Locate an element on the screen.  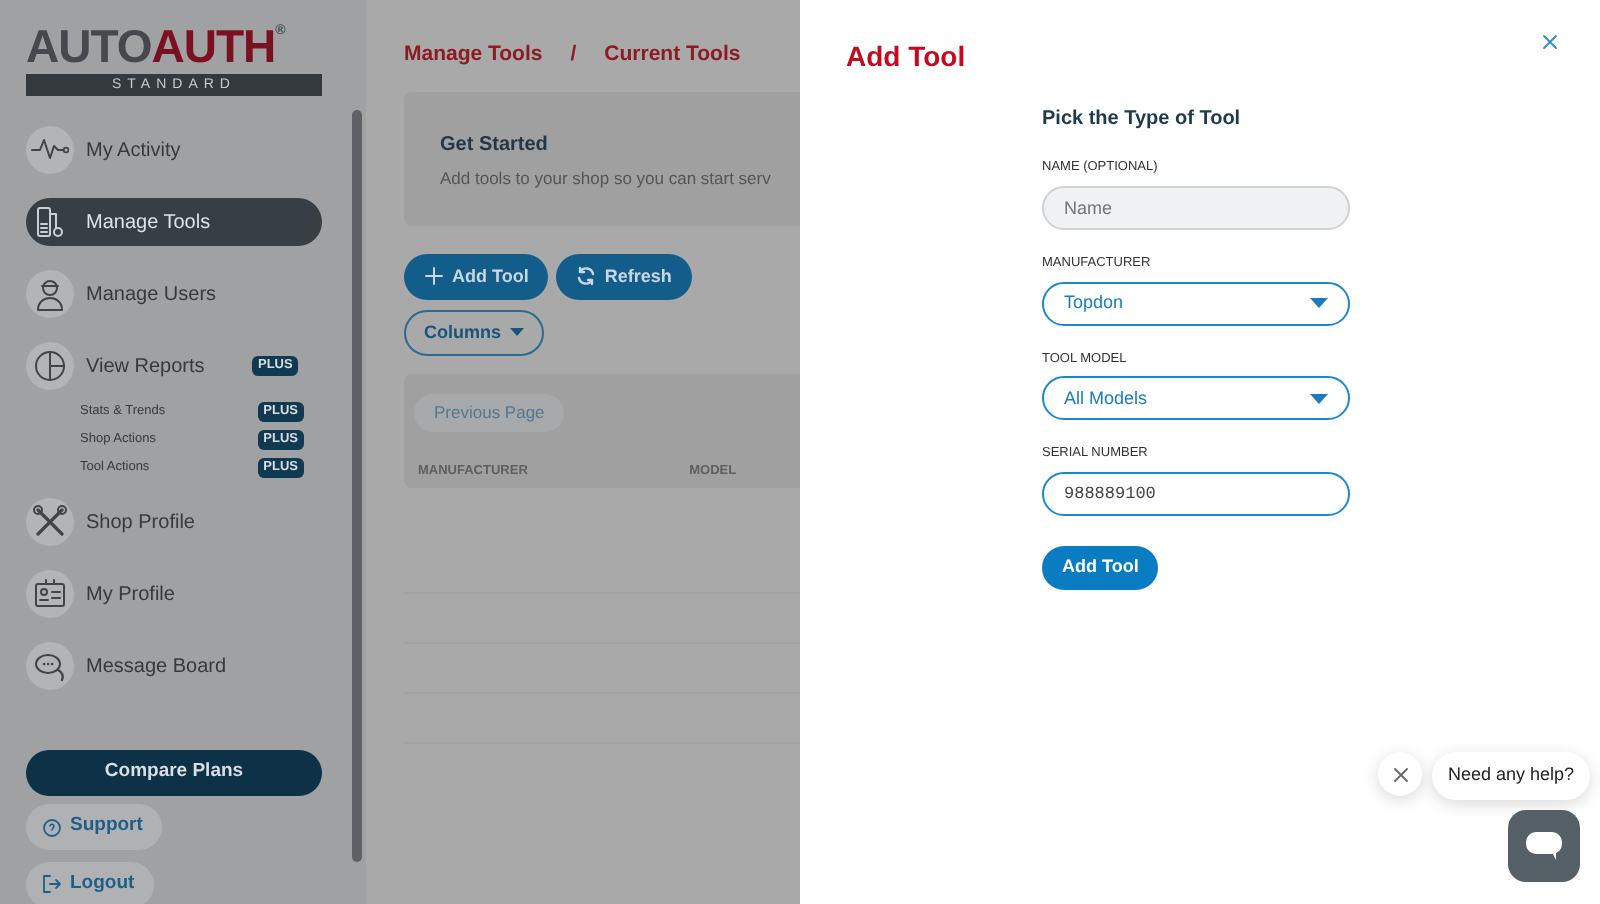
columns-dropdown: Columns is located at coordinates (474, 332).